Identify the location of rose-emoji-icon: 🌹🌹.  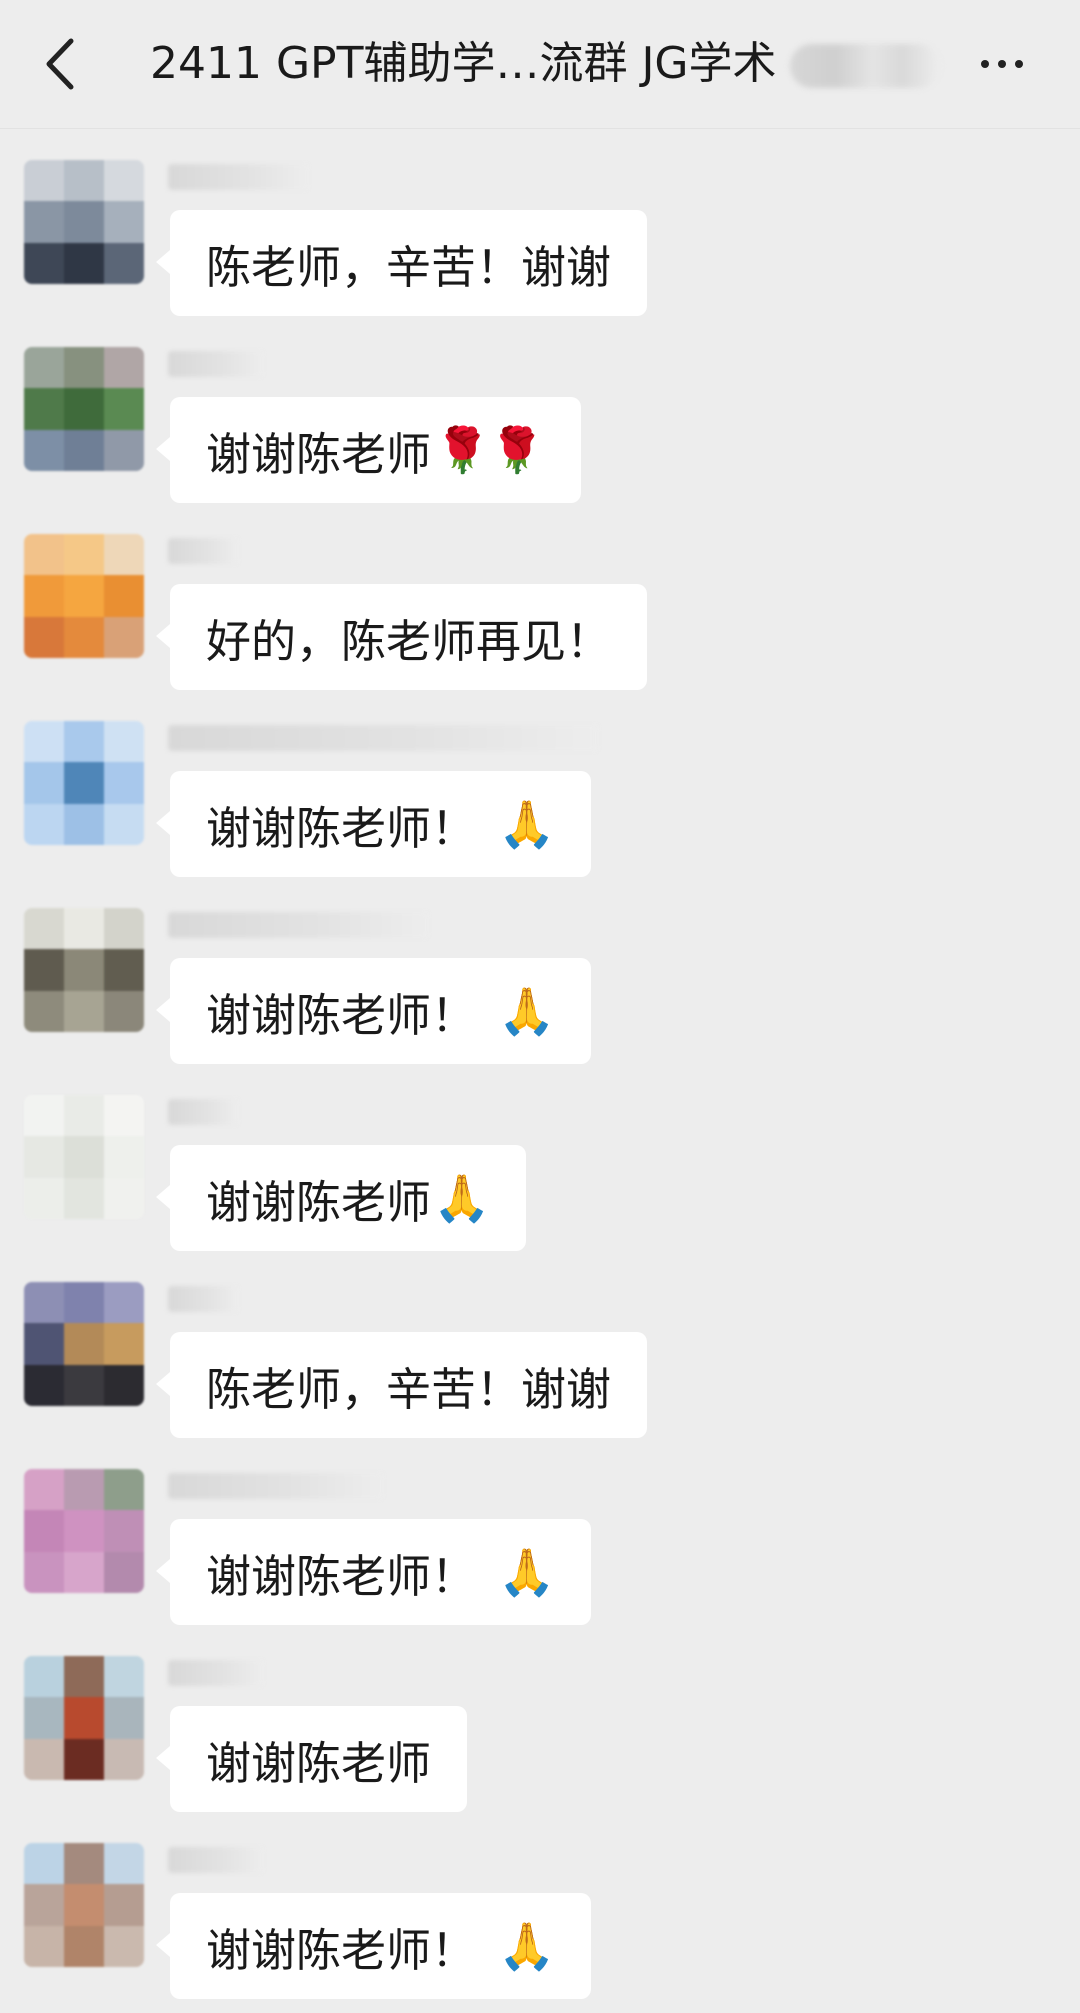
(490, 450).